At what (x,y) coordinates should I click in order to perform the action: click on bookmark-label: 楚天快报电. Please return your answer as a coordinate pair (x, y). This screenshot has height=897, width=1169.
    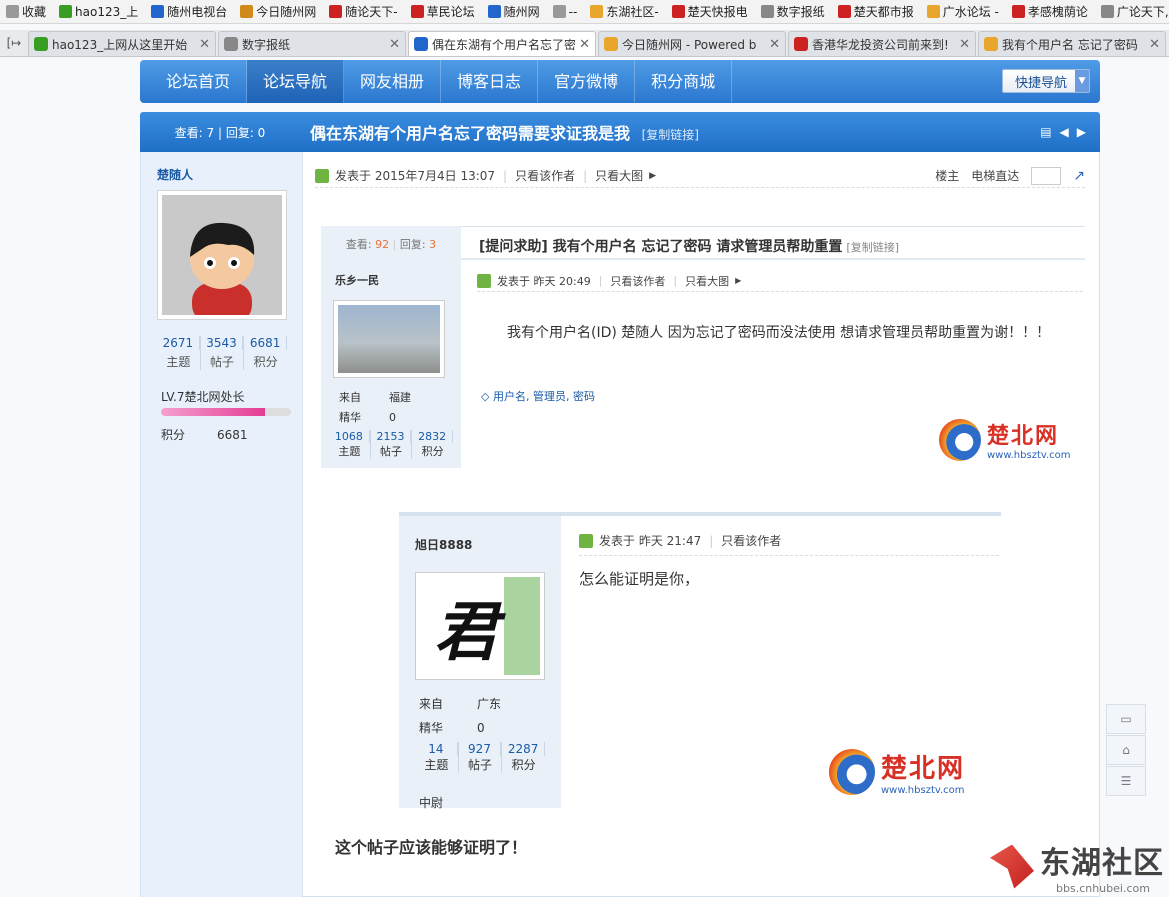
    Looking at the image, I should click on (717, 12).